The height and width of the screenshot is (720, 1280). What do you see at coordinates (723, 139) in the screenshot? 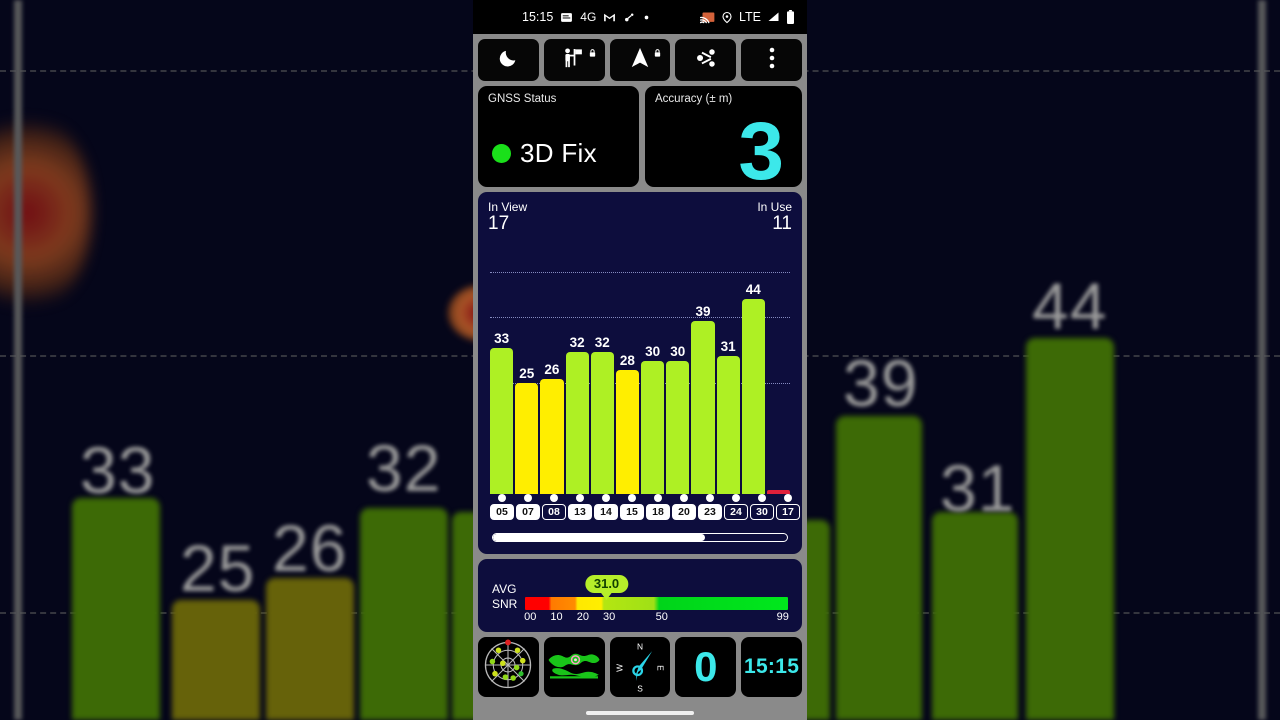
I see `accuracy-card: Accuracy (± m) 3` at bounding box center [723, 139].